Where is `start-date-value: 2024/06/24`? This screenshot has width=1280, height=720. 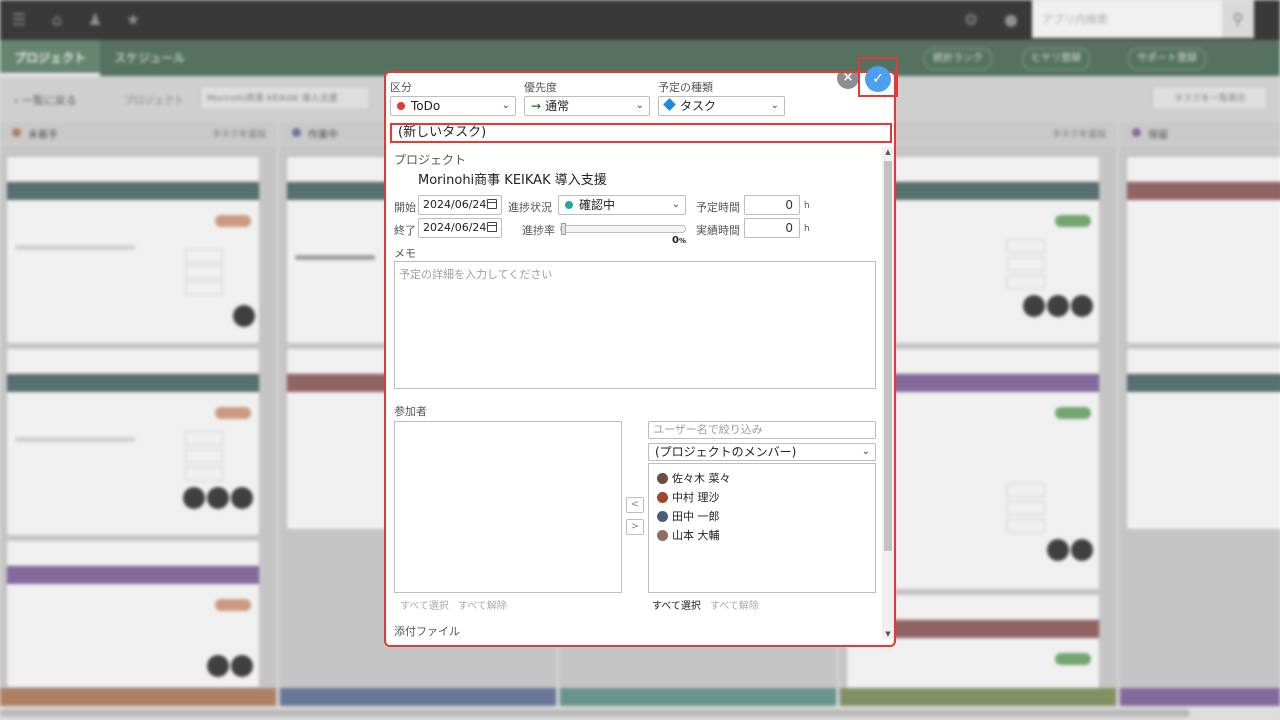 start-date-value: 2024/06/24 is located at coordinates (455, 204).